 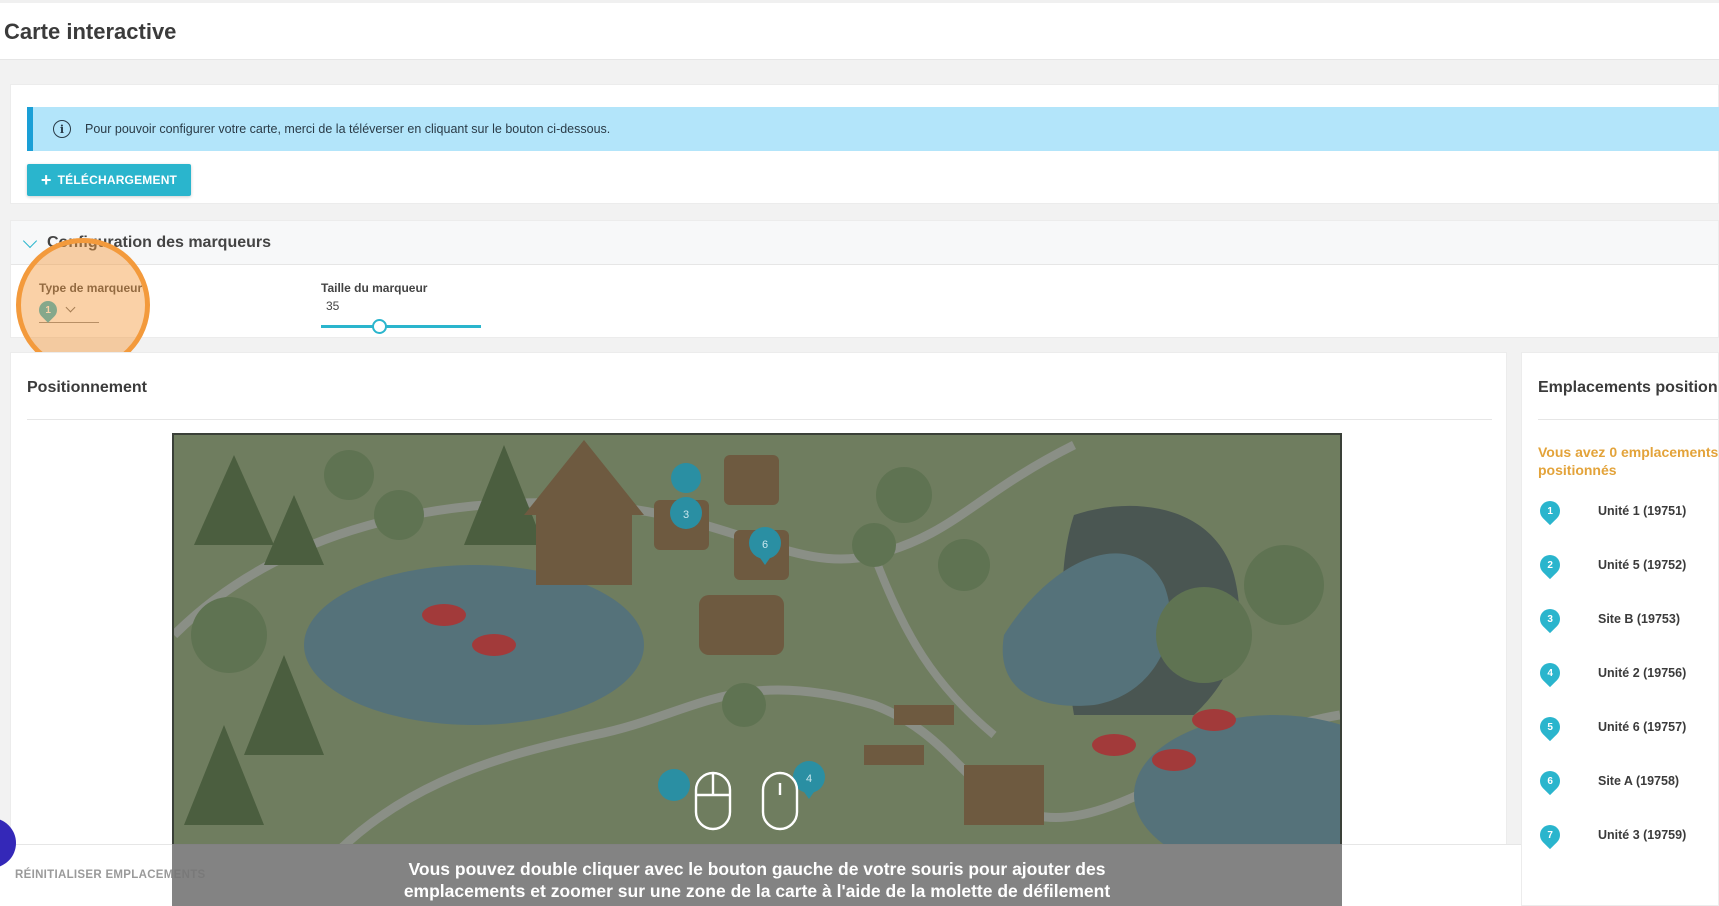 I want to click on chevron-down-icon, so click(x=30, y=240).